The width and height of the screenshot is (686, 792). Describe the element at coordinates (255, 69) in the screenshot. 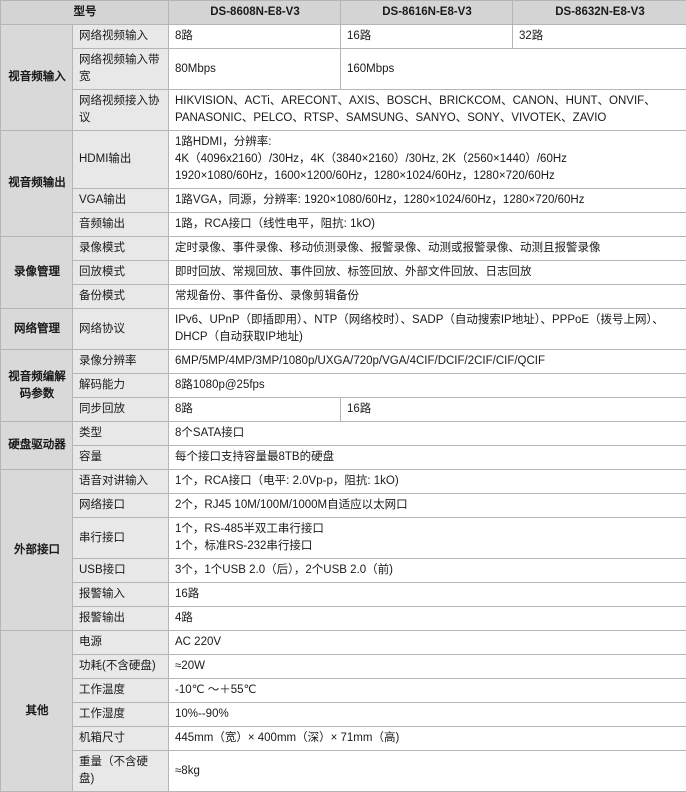

I see `value-cell: 80Mbps` at that location.